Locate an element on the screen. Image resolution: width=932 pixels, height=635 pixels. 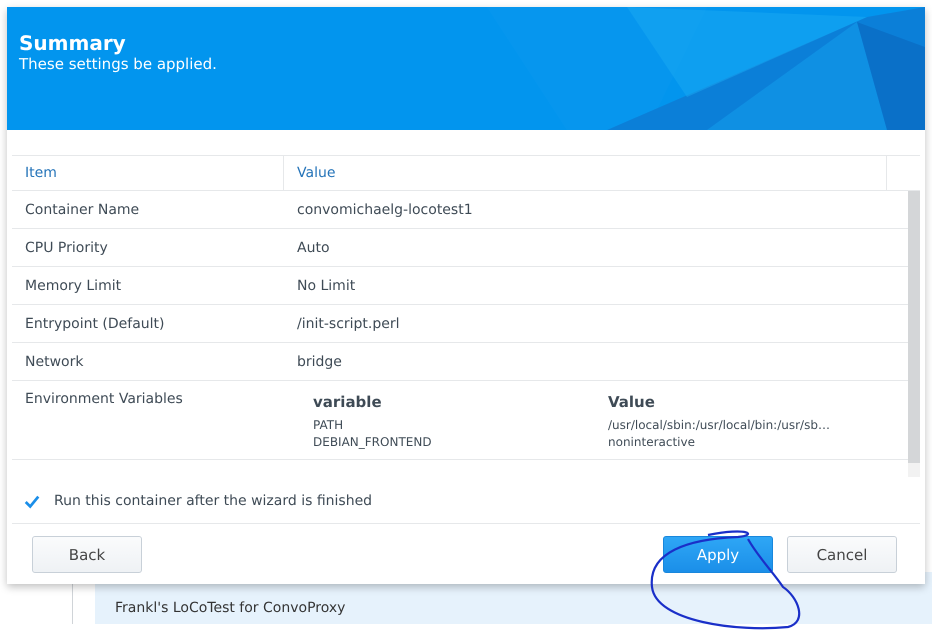
description-text: Frankl's LoCoTest for ConvoProxy is located at coordinates (230, 608).